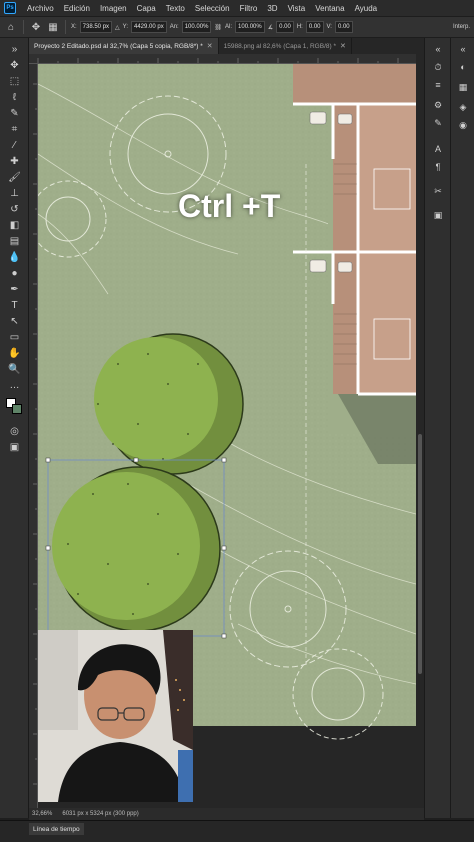 This screenshot has width=474, height=842. I want to click on path-selection-tool-icon: ↖, so click(14, 321).